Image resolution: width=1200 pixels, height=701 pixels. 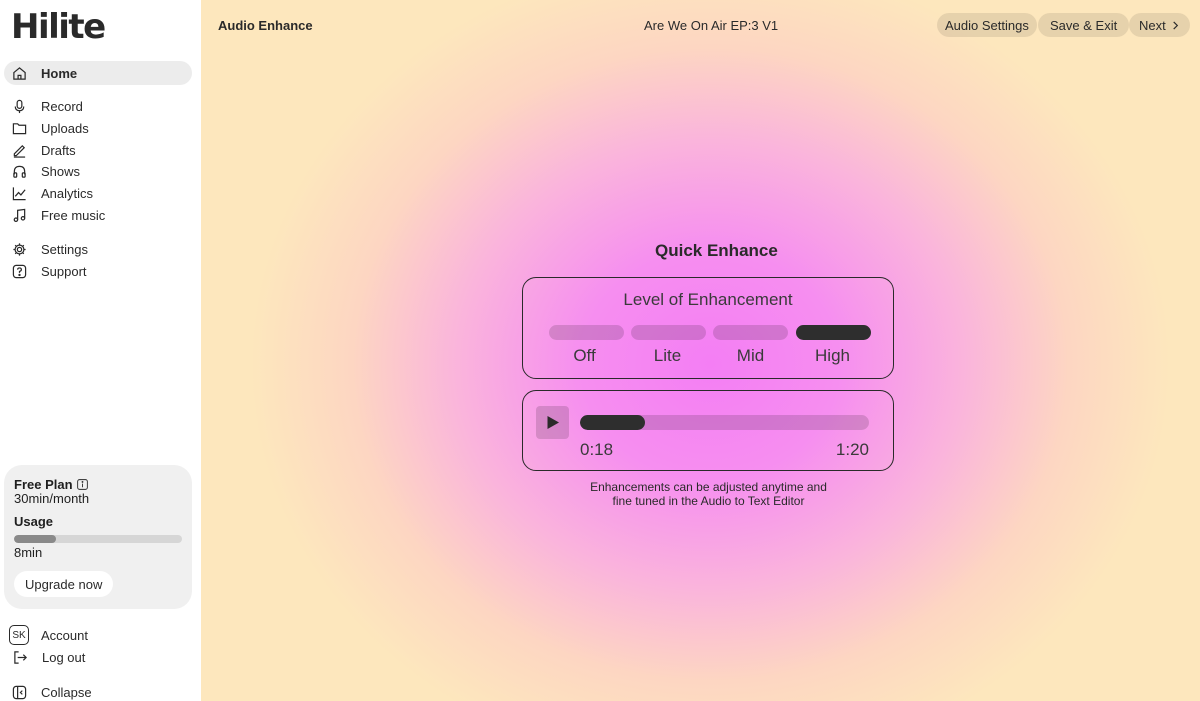 What do you see at coordinates (1175, 25) in the screenshot?
I see `chevron-right-icon` at bounding box center [1175, 25].